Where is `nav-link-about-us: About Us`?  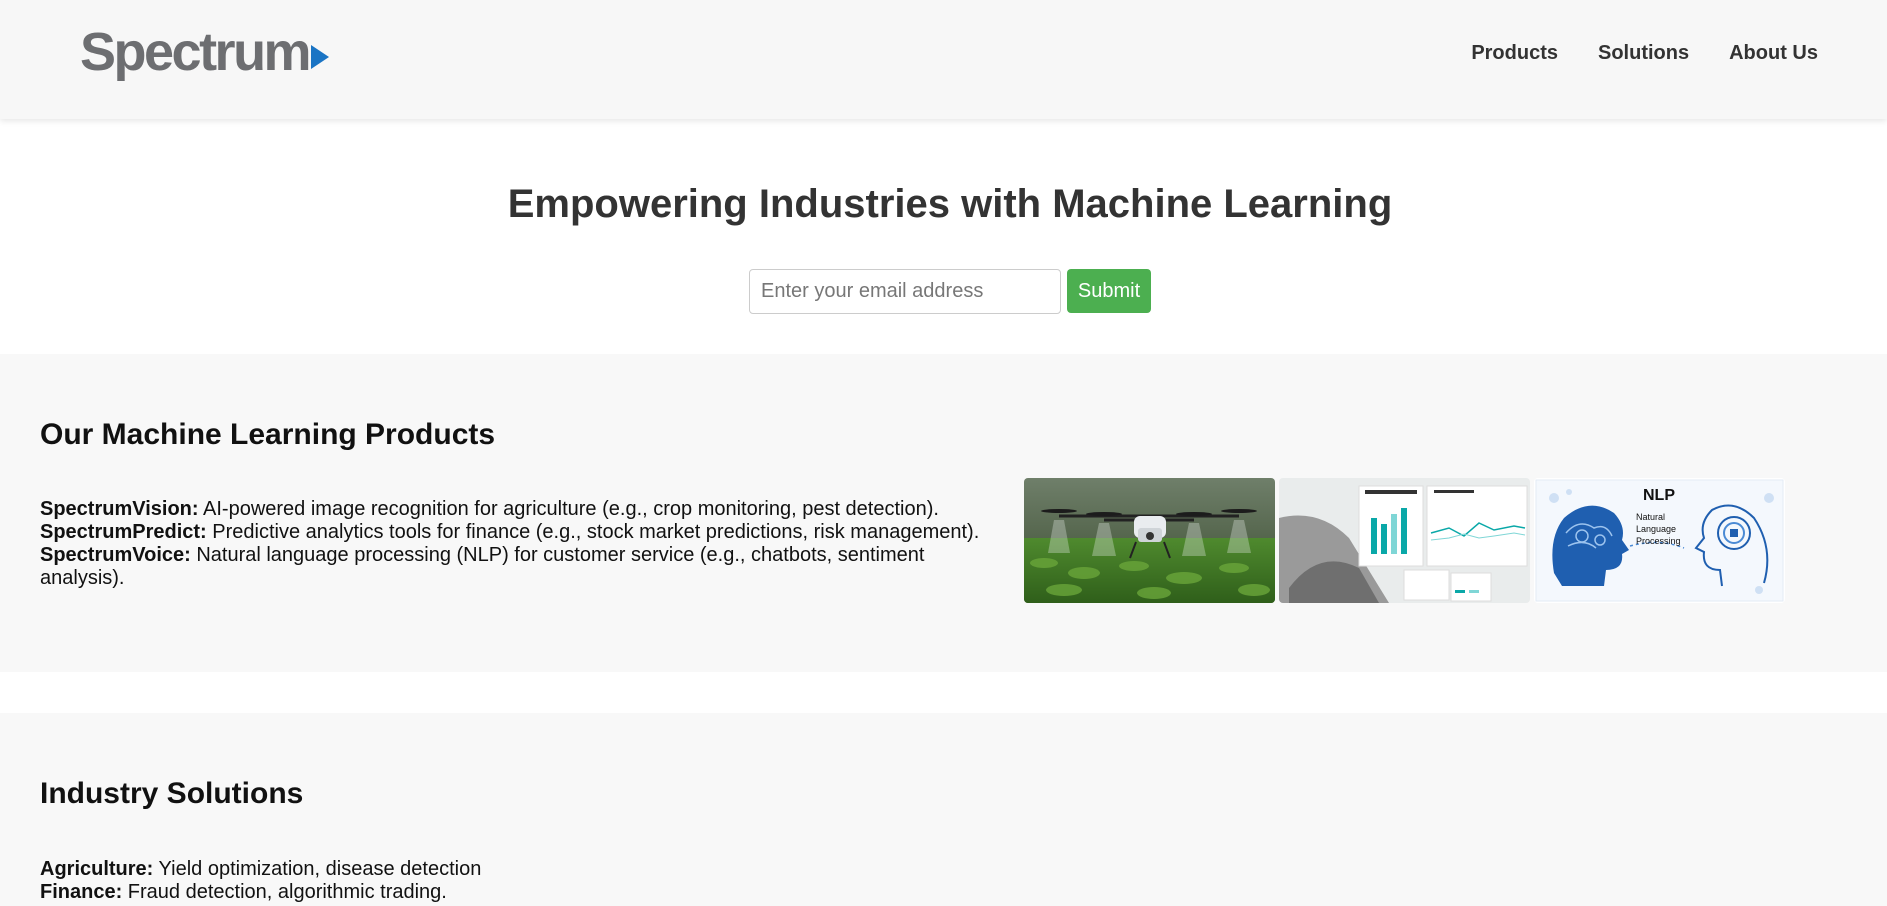
nav-link-about-us: About Us is located at coordinates (1773, 53).